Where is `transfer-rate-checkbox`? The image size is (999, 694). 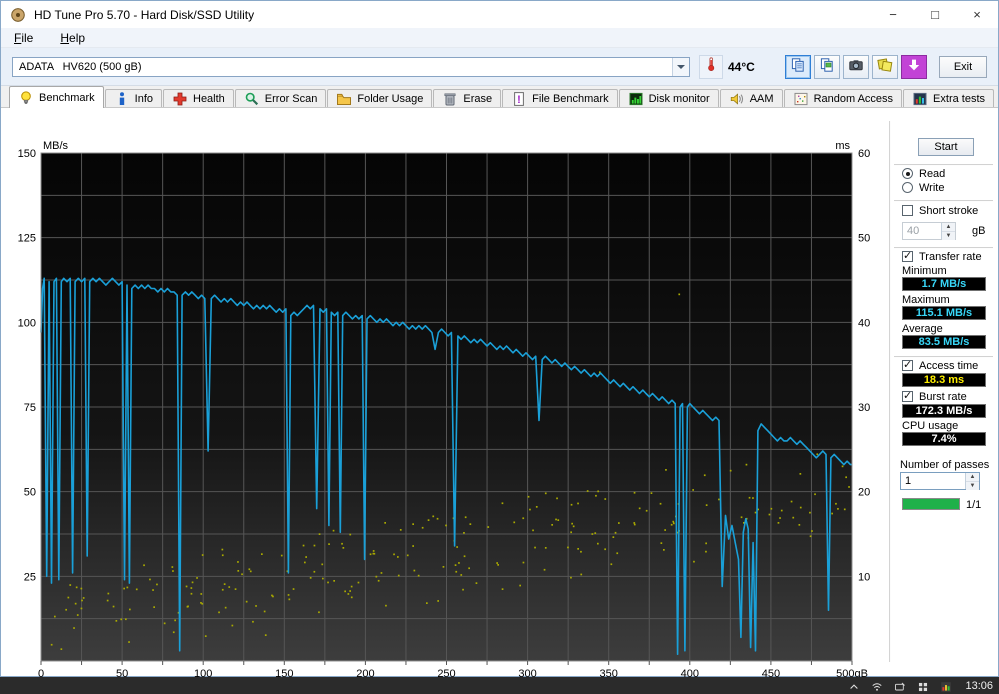
transfer-rate-checkbox is located at coordinates (907, 255).